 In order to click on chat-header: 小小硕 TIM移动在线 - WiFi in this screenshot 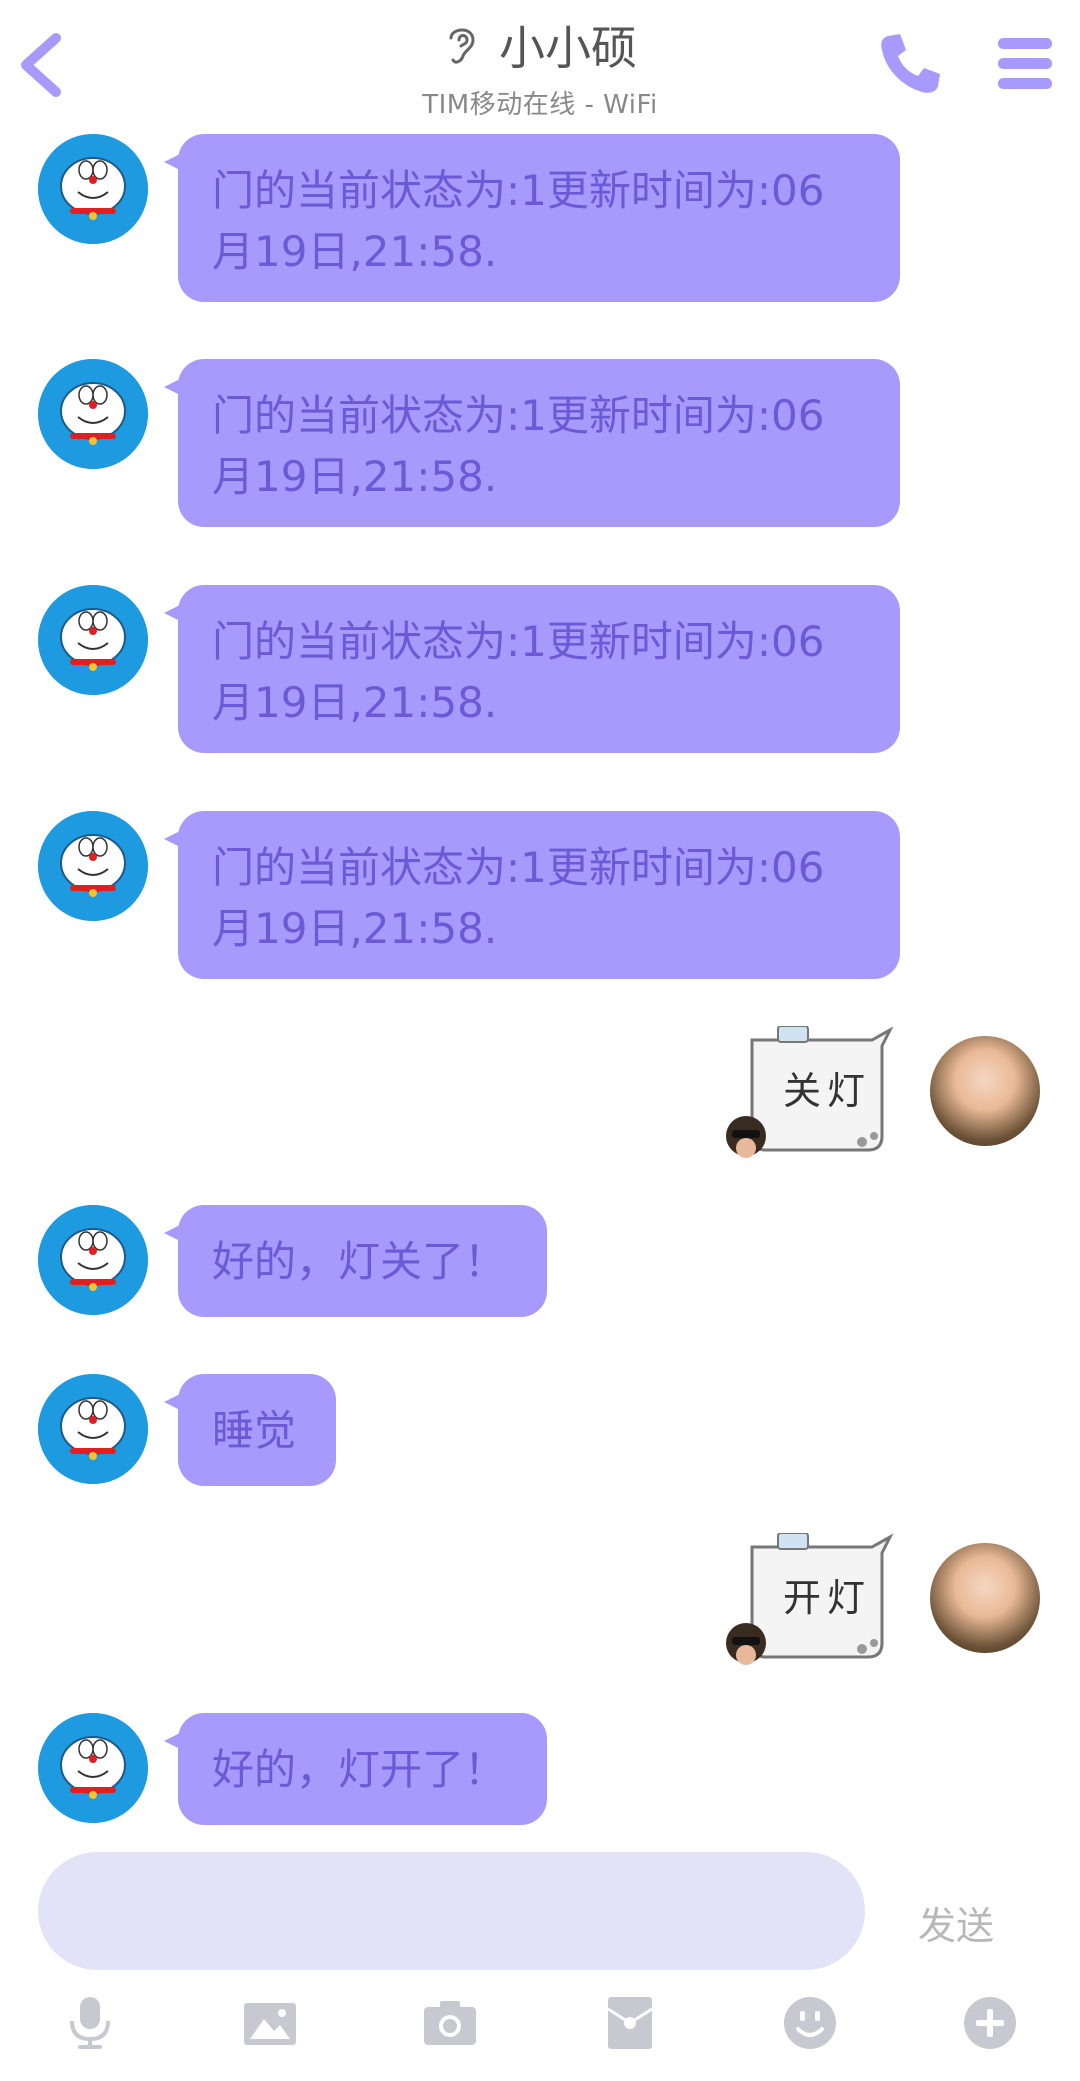, I will do `click(540, 64)`.